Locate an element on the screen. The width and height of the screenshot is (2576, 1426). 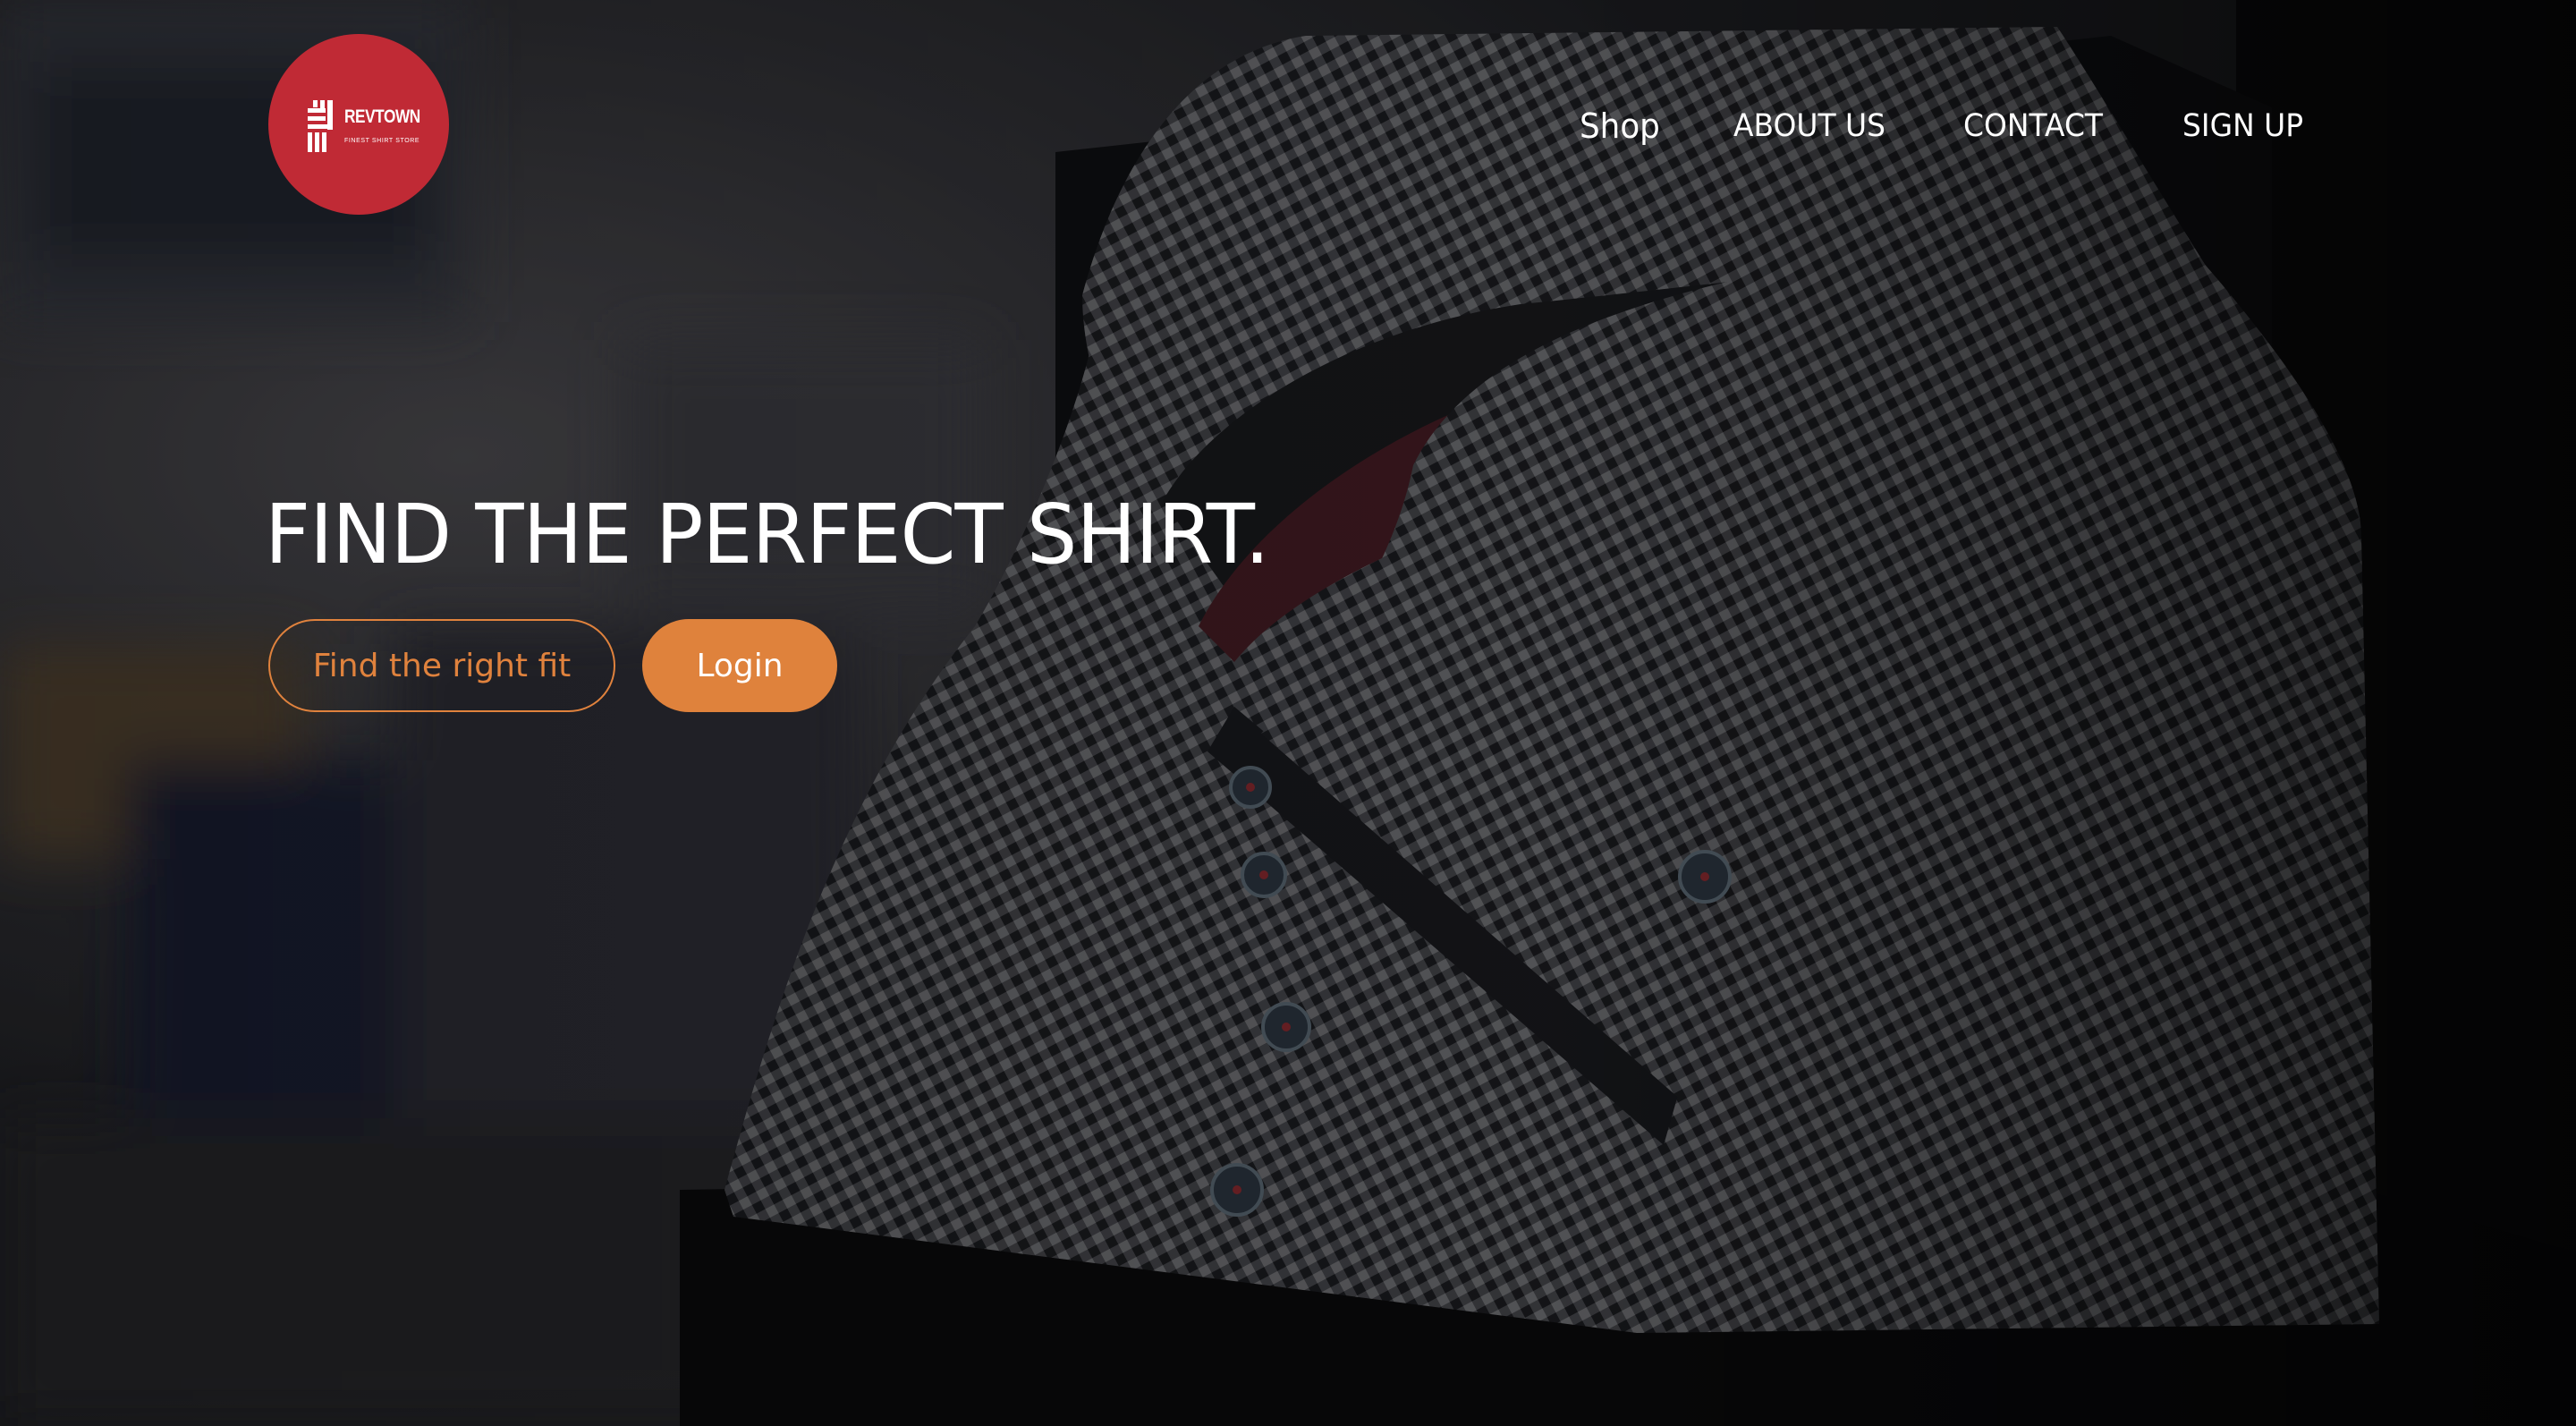
brand-logo: REVTOWN FINEST SHIRT STORE is located at coordinates (358, 125).